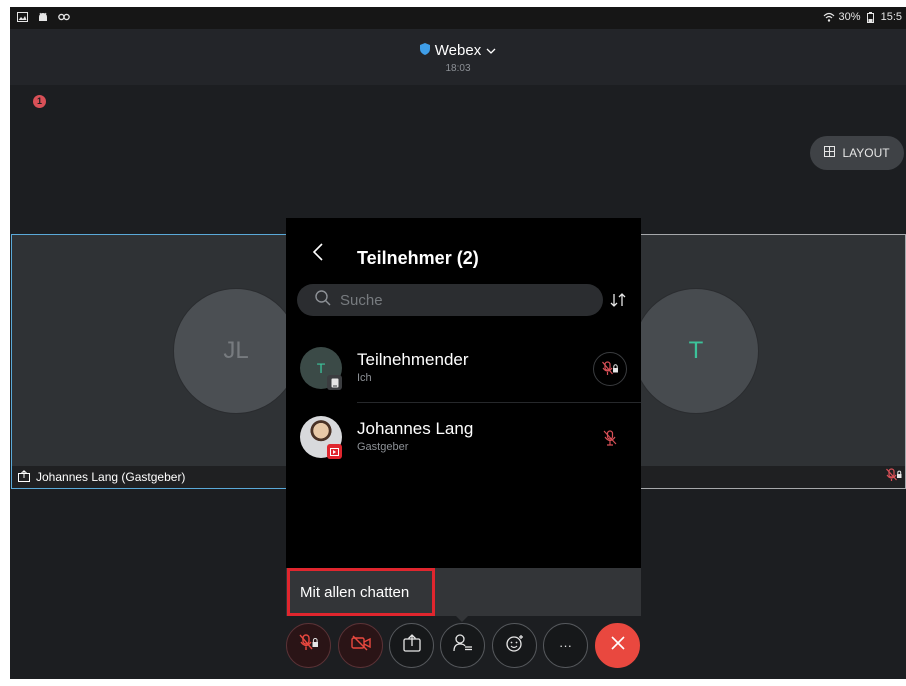 The image size is (906, 686). I want to click on status-bar: 30% 15:5, so click(458, 18).